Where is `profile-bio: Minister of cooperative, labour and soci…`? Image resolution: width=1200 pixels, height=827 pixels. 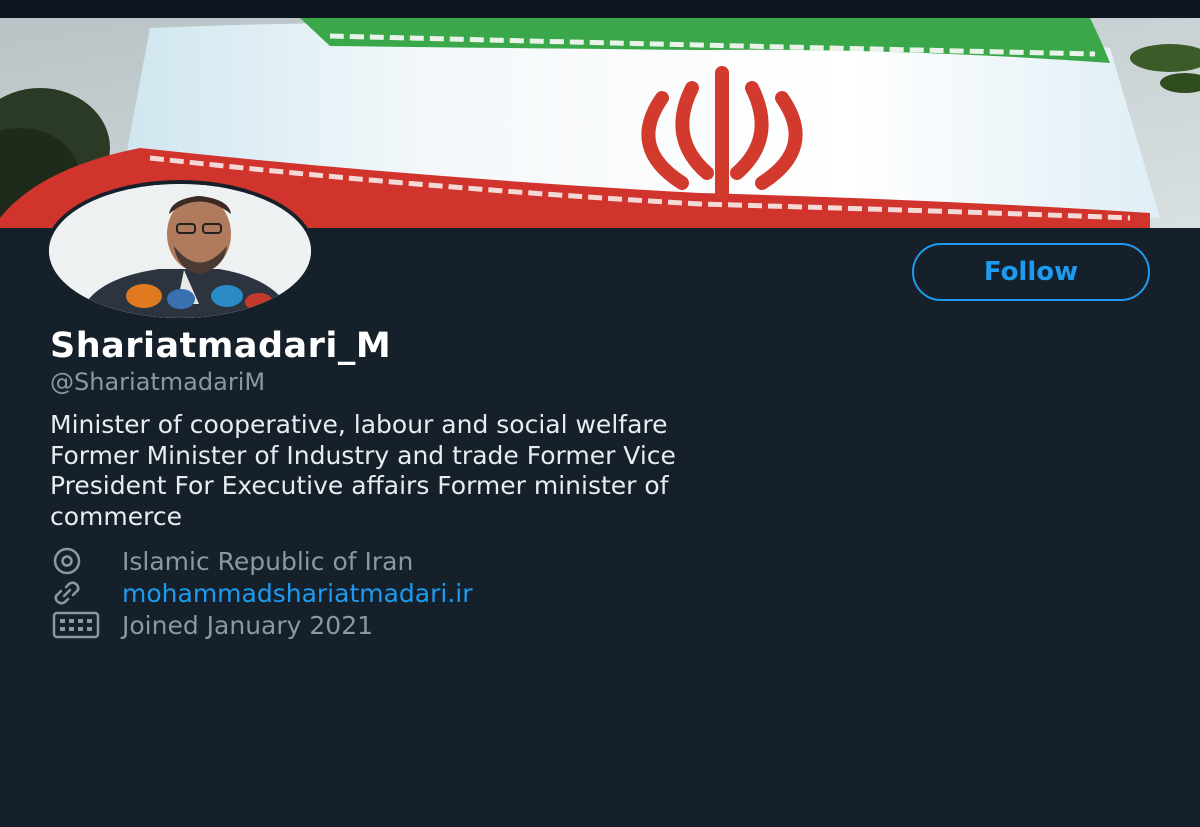
profile-bio: Minister of cooperative, labour and soci… is located at coordinates (363, 470).